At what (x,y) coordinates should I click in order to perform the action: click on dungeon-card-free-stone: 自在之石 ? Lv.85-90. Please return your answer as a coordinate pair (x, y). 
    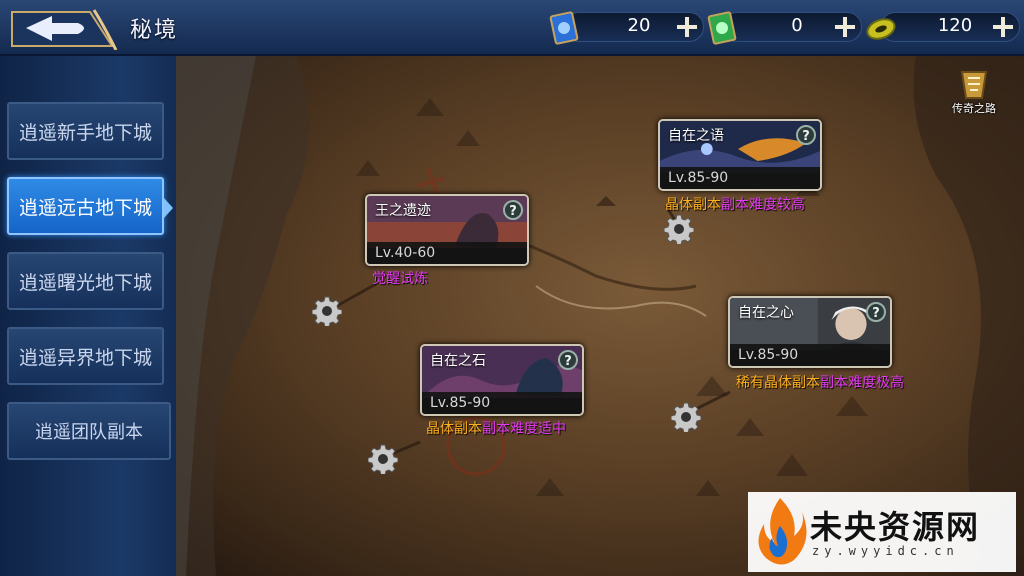
    Looking at the image, I should click on (502, 380).